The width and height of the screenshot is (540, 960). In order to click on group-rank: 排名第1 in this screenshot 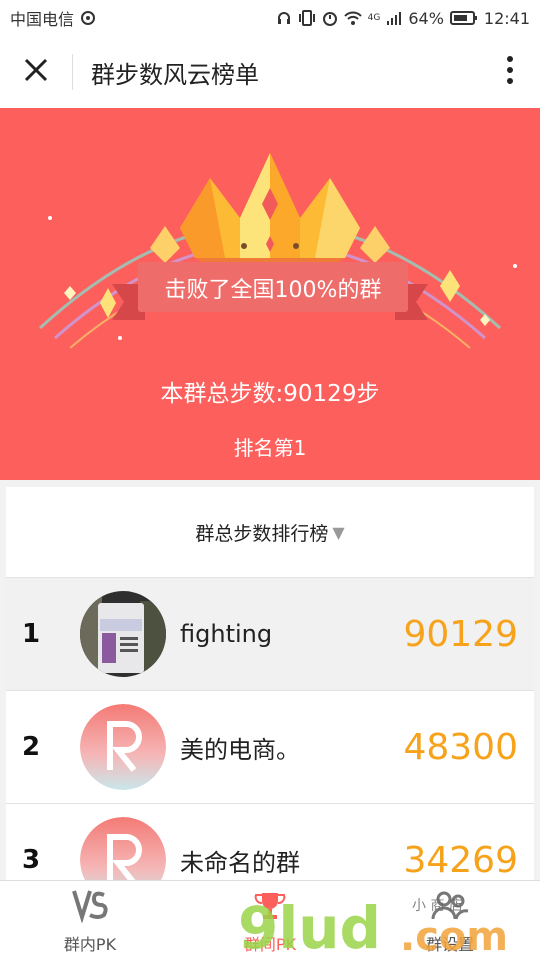, I will do `click(270, 448)`.